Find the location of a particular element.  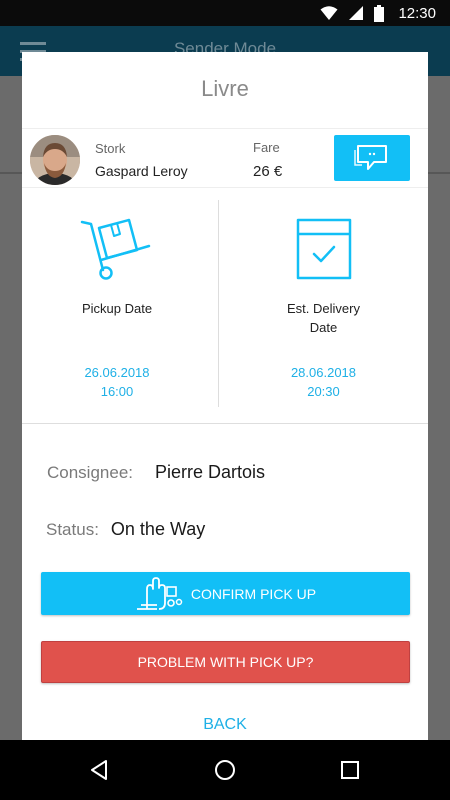

dialog-title: Livre is located at coordinates (225, 88).